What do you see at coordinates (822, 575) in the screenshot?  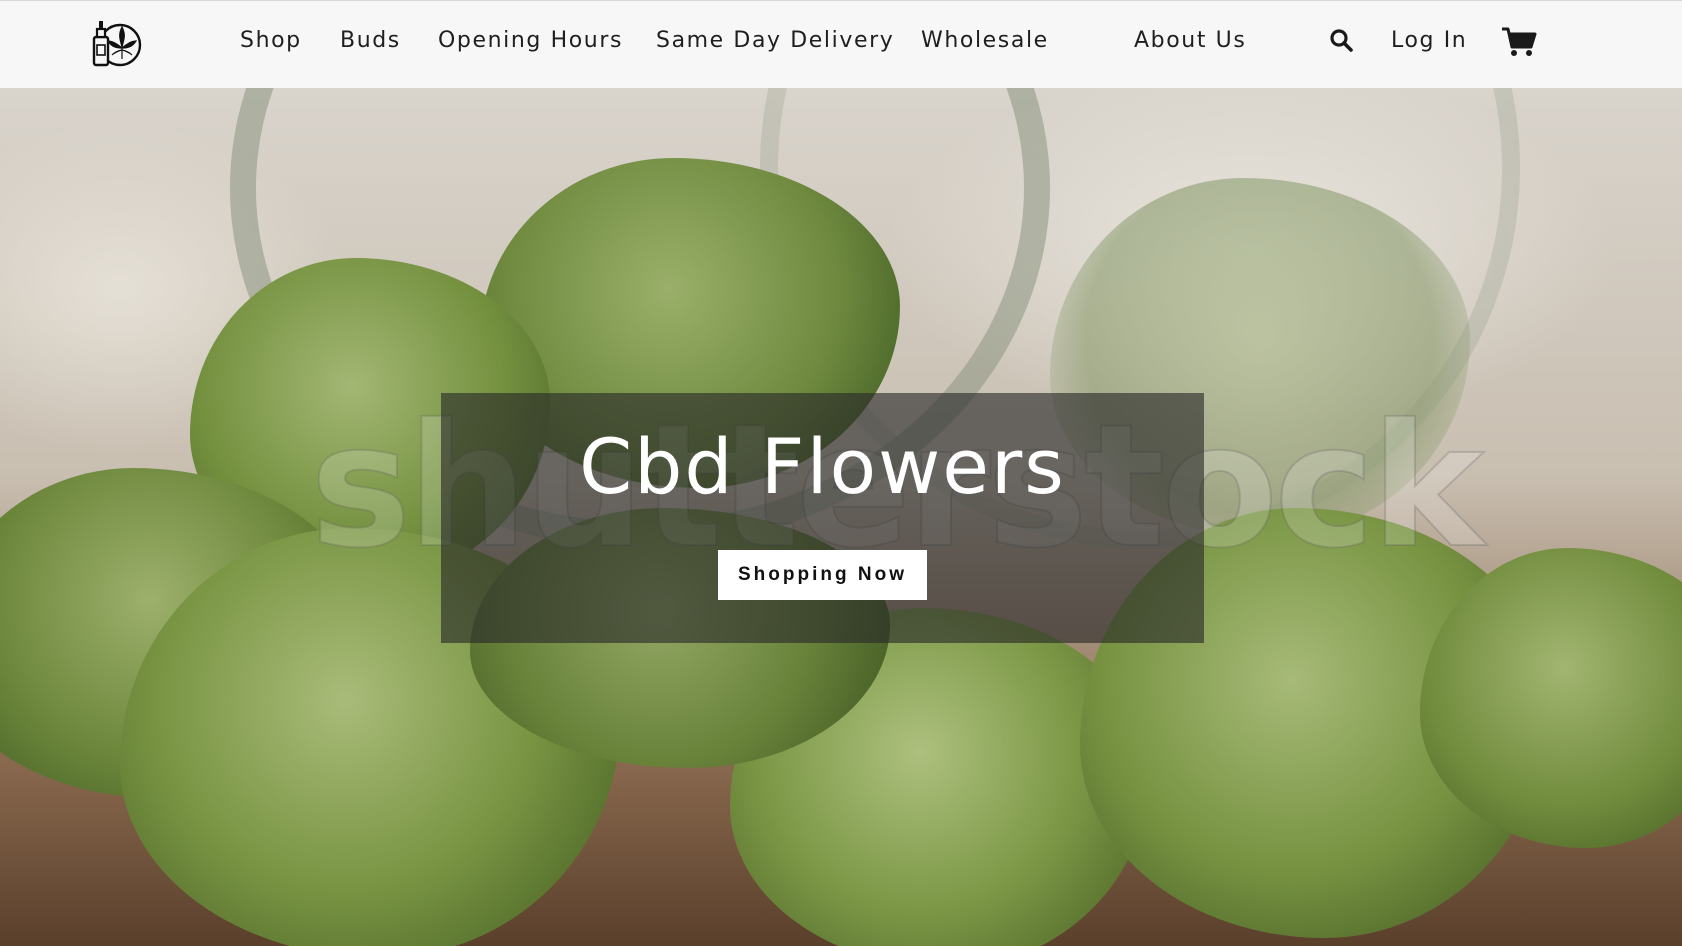 I see `shopping-now-button: Shopping Now` at bounding box center [822, 575].